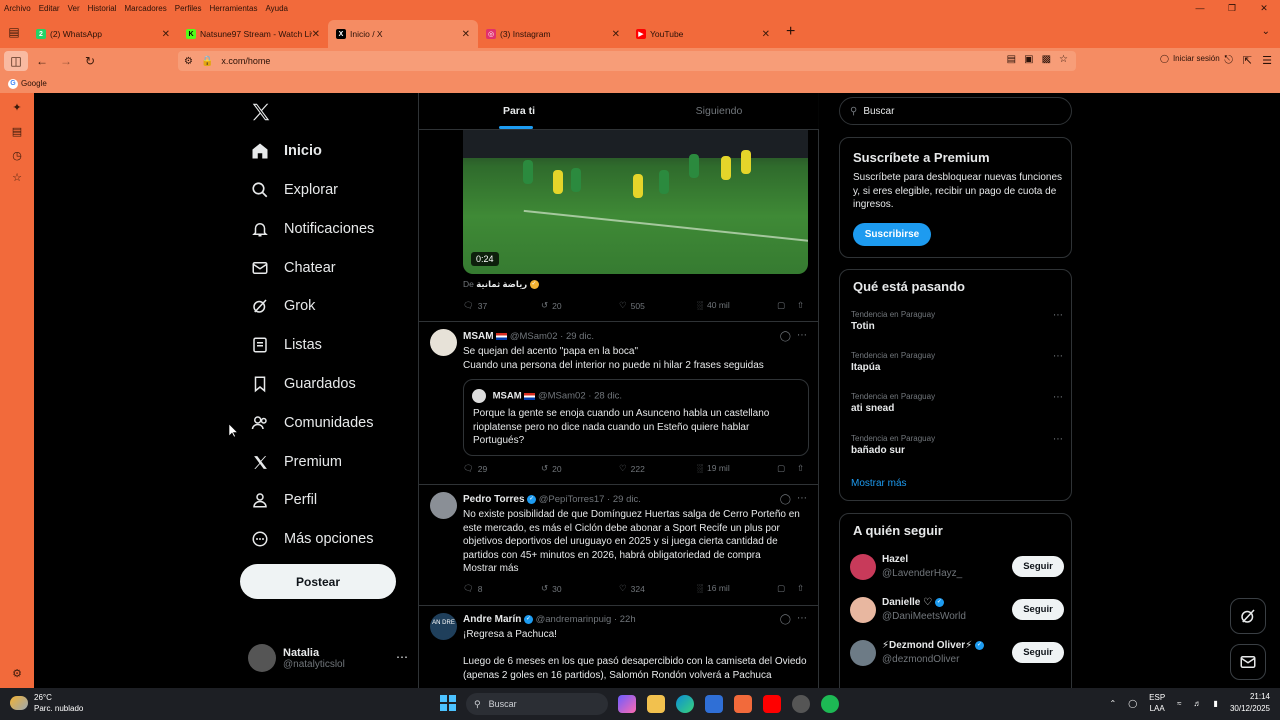  Describe the element at coordinates (42, 61) in the screenshot. I see `back-button: ←` at that location.